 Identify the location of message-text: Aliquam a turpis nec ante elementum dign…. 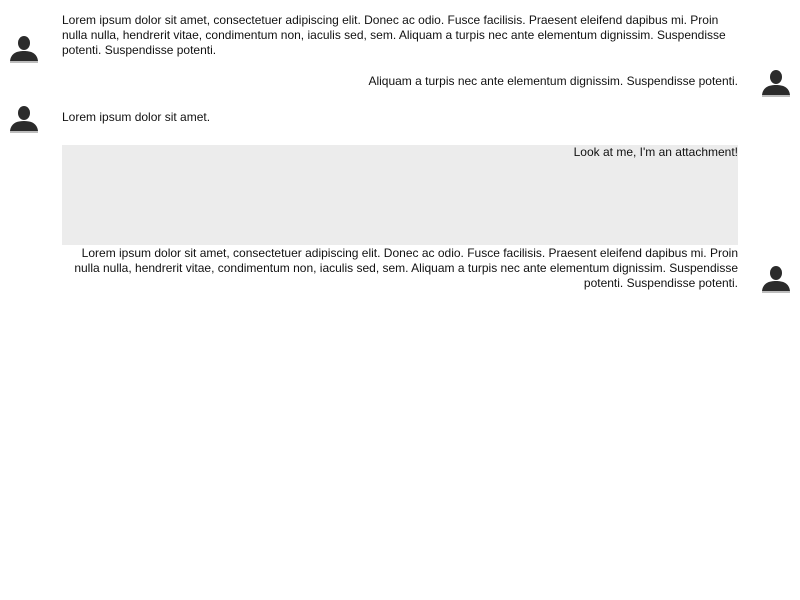
(553, 81).